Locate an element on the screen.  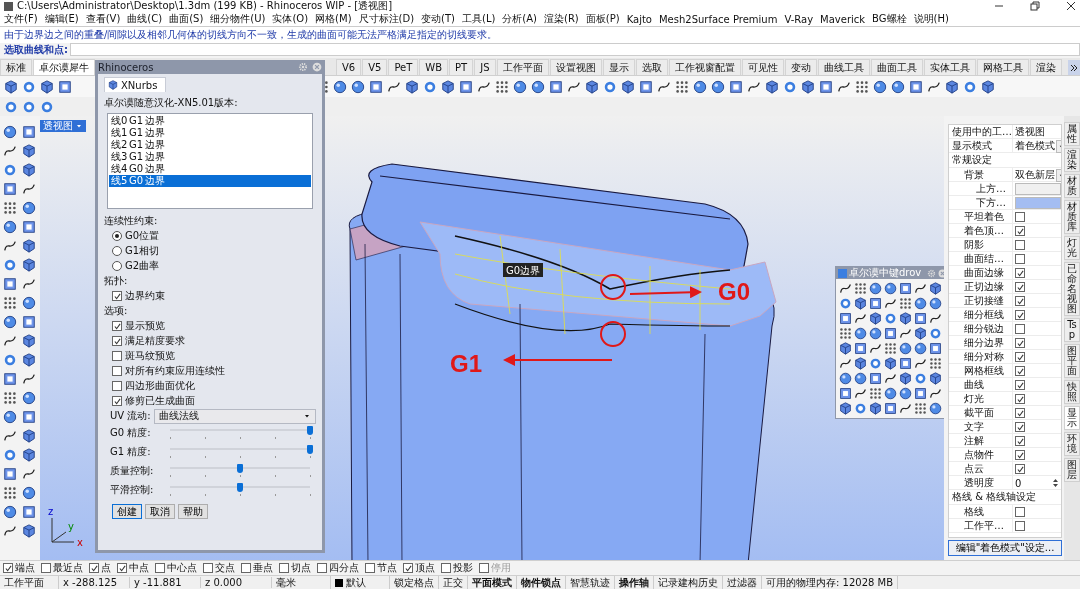
dropdown-value: 双色新层 is located at coordinates (1035, 175).